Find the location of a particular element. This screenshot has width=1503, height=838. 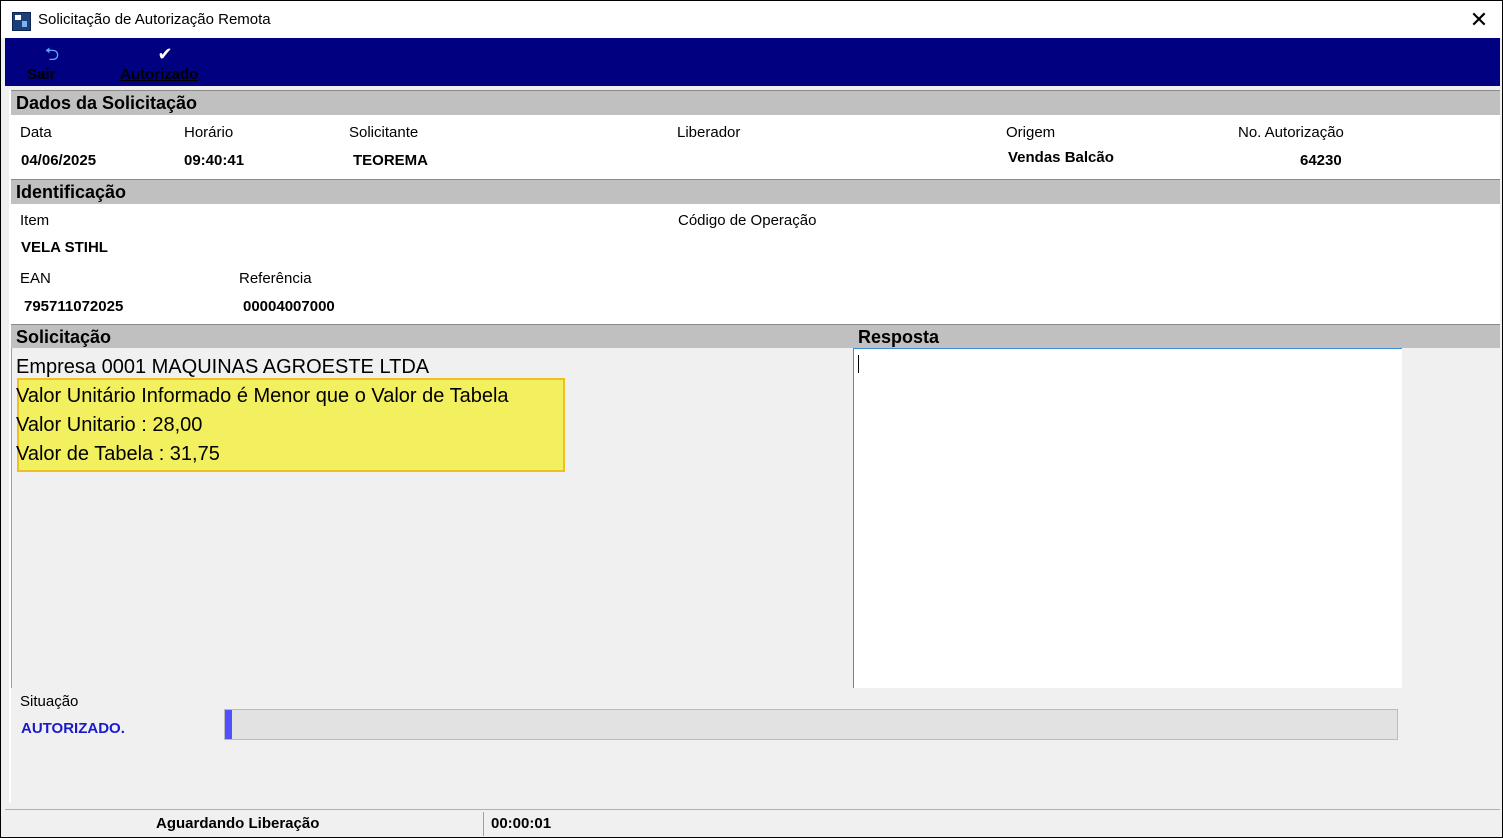

request-line: Valor Unitario : 28,00 is located at coordinates (109, 425).